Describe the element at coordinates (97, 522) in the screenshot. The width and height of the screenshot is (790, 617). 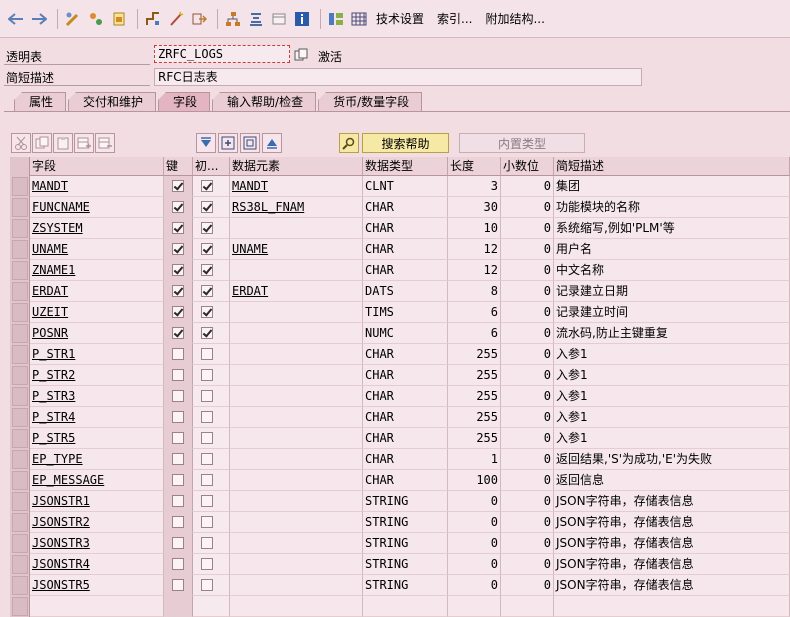
I see `field-name-cell: JSONSTR2` at that location.